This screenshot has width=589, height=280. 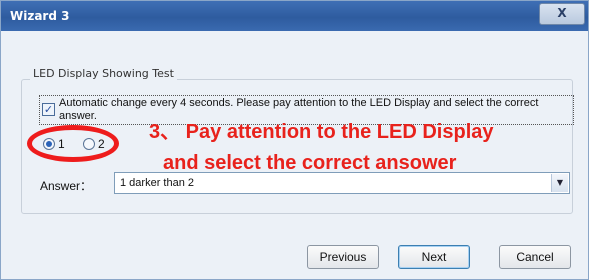 I want to click on answer-selected-value: 1 darker than 2, so click(x=157, y=183).